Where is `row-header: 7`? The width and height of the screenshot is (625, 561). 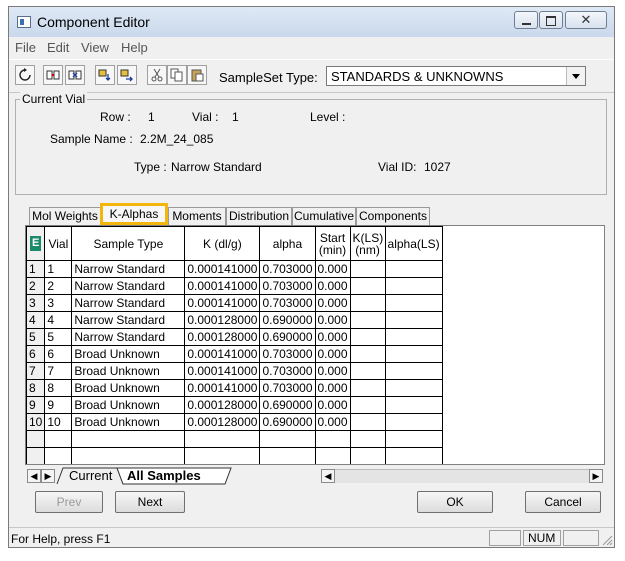 row-header: 7 is located at coordinates (36, 371).